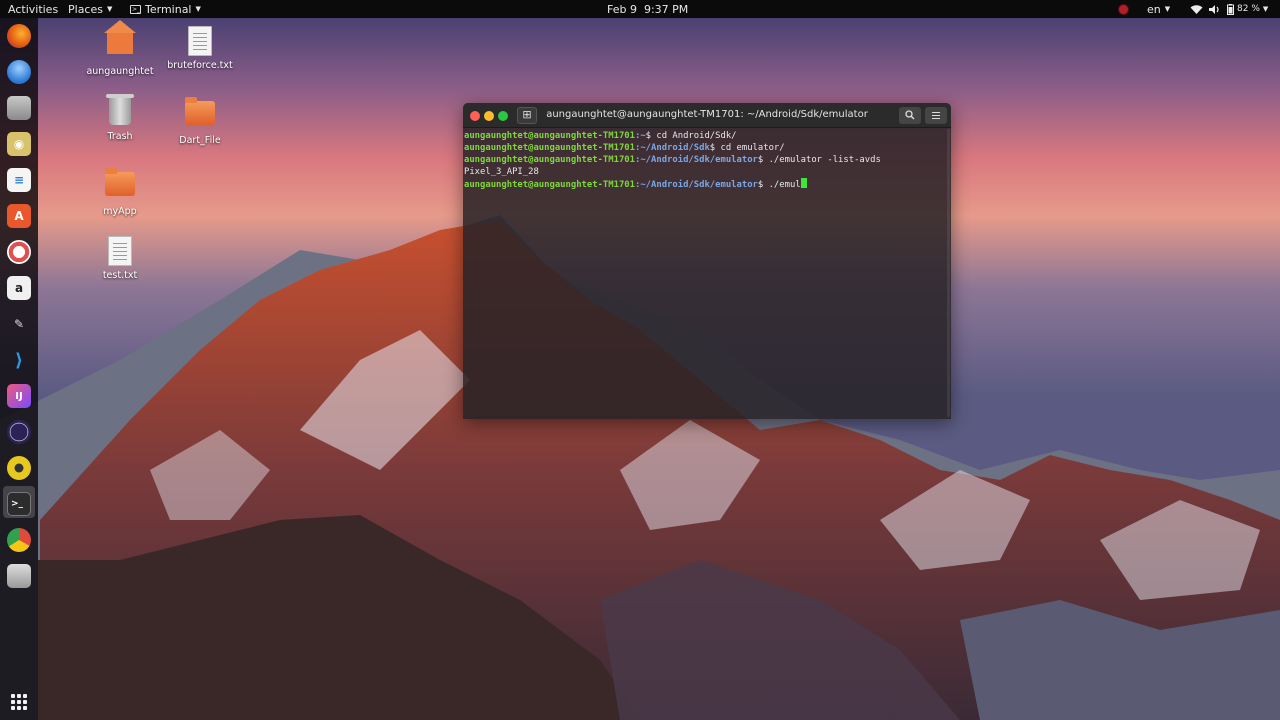  I want to click on desktop-icon-trash: Trash, so click(120, 118).